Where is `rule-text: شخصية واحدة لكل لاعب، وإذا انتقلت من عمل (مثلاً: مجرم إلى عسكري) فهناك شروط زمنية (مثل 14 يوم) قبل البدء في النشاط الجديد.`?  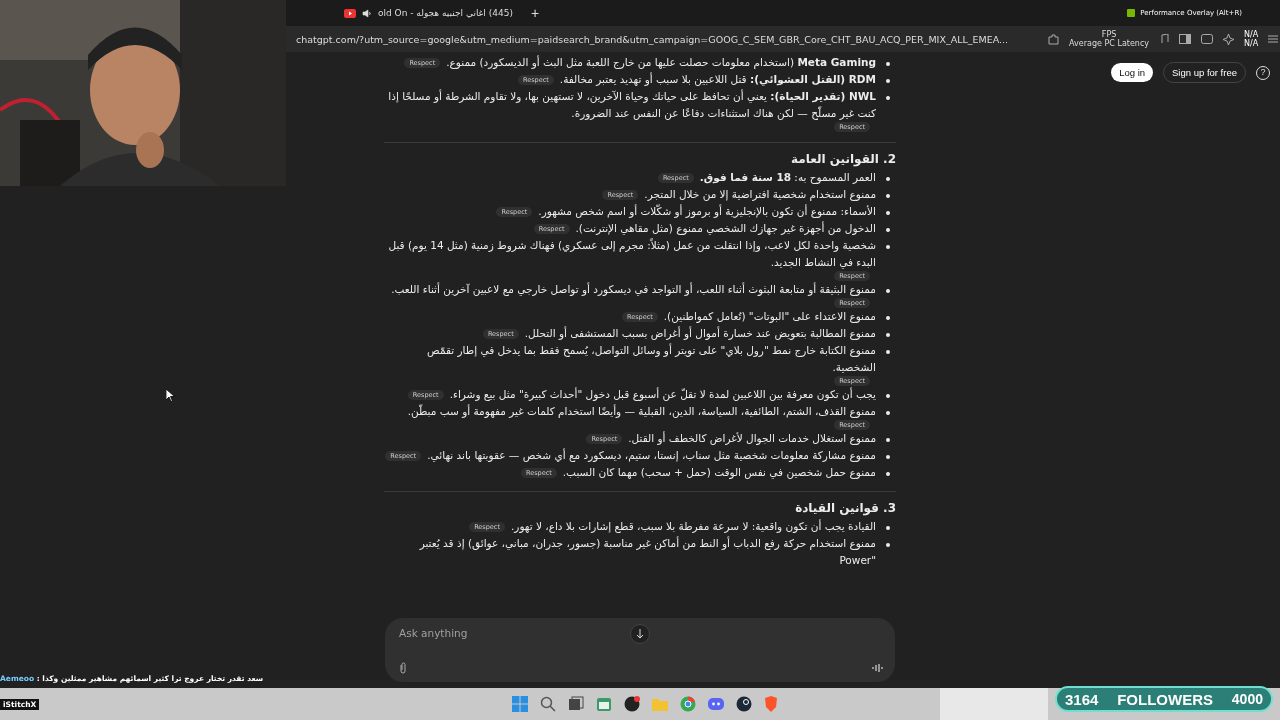 rule-text: شخصية واحدة لكل لاعب، وإذا انتقلت من عمل (مثلاً: مجرم إلى عسكري) فهناك شروط زمنية (مثل 14 يوم) قبل البدء في النشاط الجديد. is located at coordinates (631, 254).